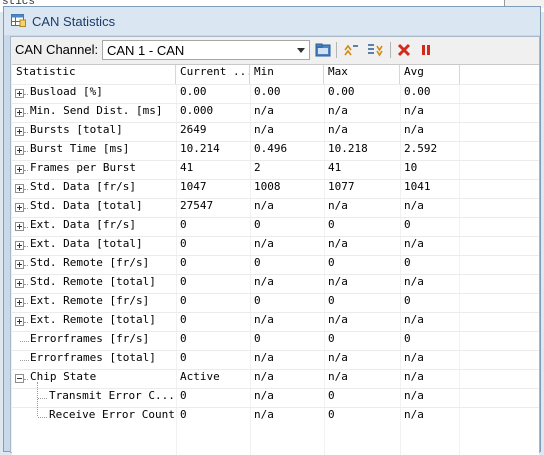 The image size is (544, 455). Describe the element at coordinates (275, 416) in the screenshot. I see `table-row: Receive Error Count 0 n/a 0 n/a` at that location.